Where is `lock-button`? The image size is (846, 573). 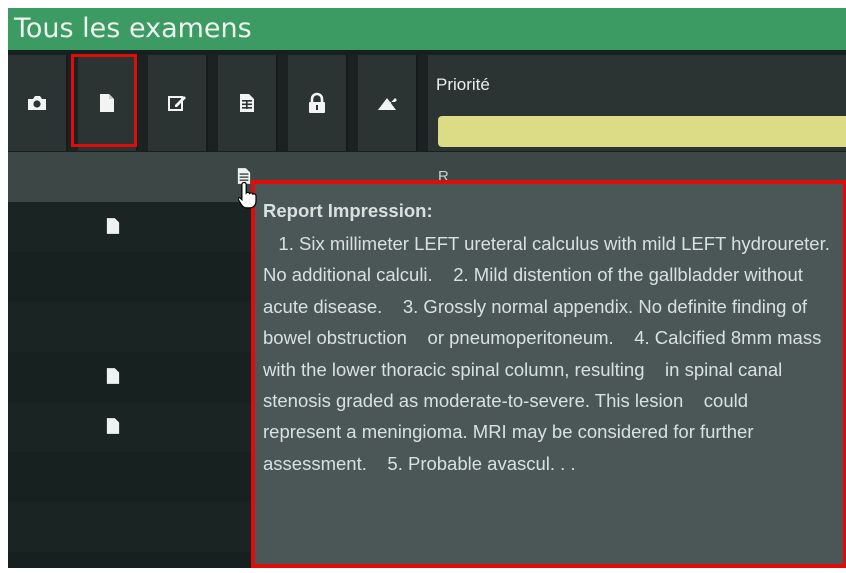 lock-button is located at coordinates (318, 103).